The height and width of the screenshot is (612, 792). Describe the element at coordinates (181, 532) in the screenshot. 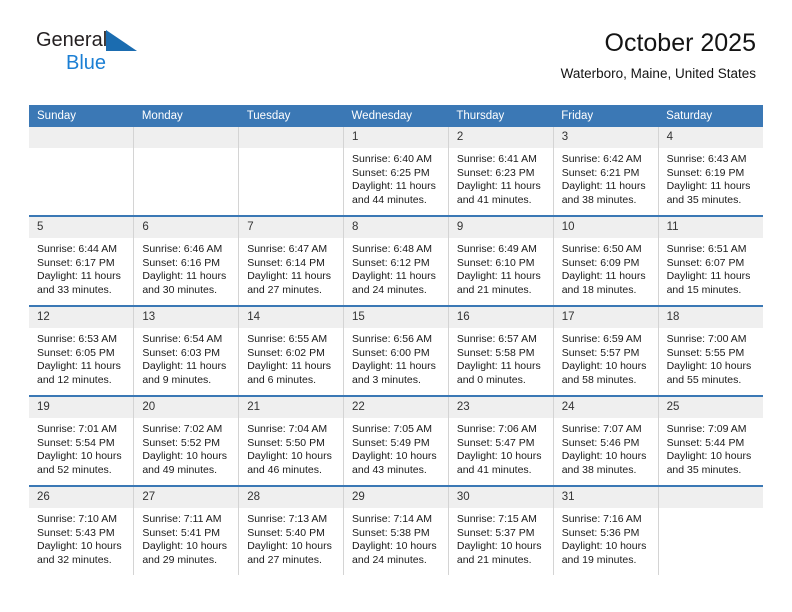

I see `sunset-text: Sunset: 5:41 PM` at that location.